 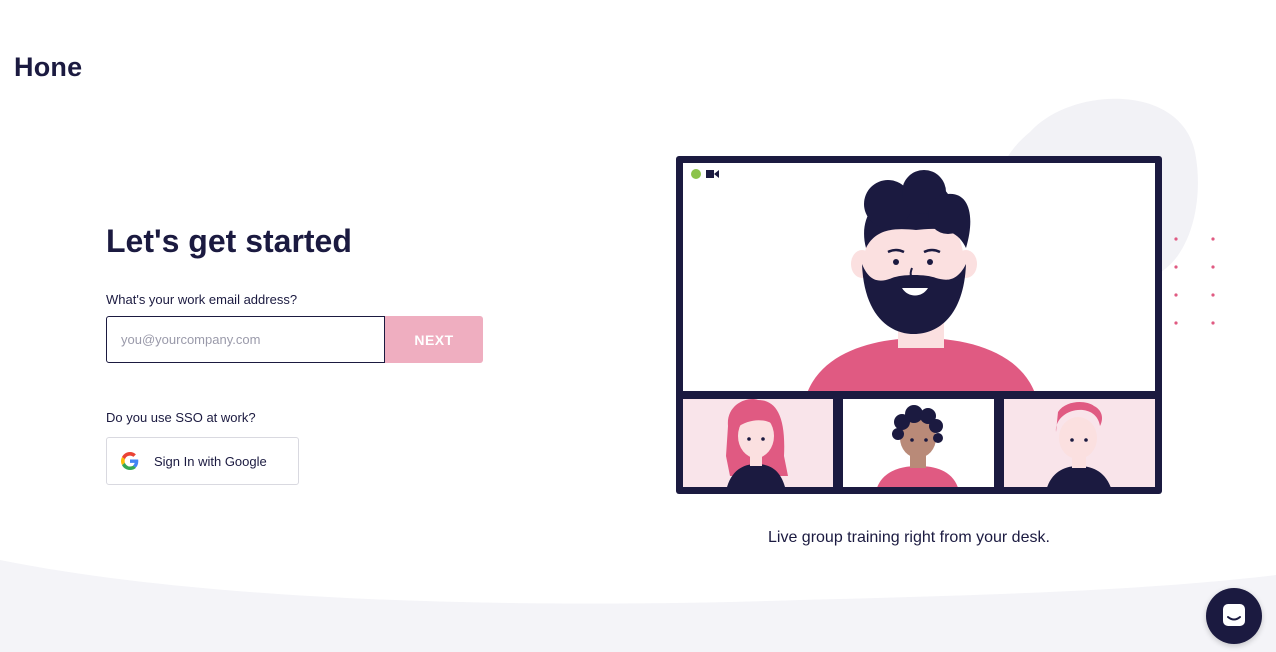 I want to click on email-field, so click(x=245, y=339).